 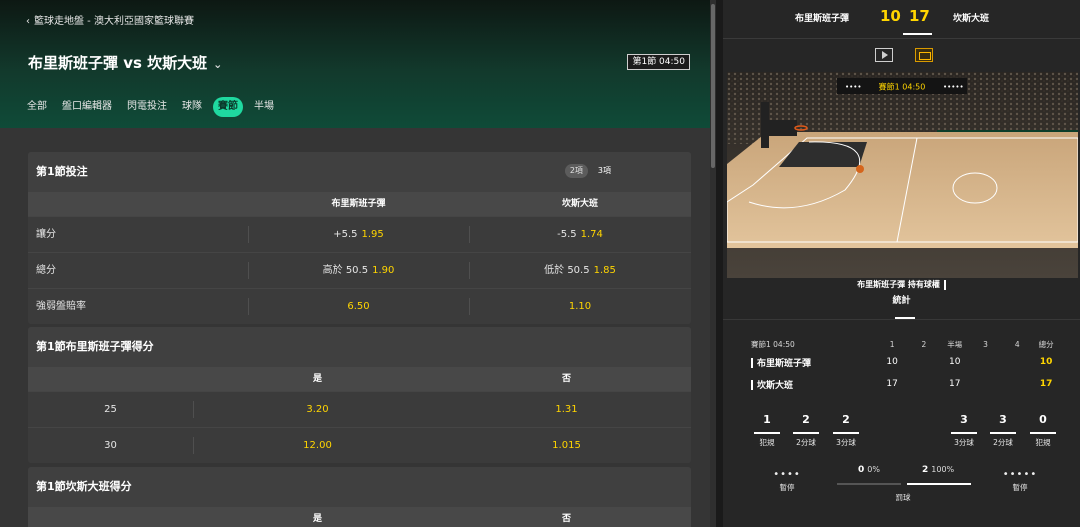 I want to click on line-value: +5.5, so click(x=345, y=234).